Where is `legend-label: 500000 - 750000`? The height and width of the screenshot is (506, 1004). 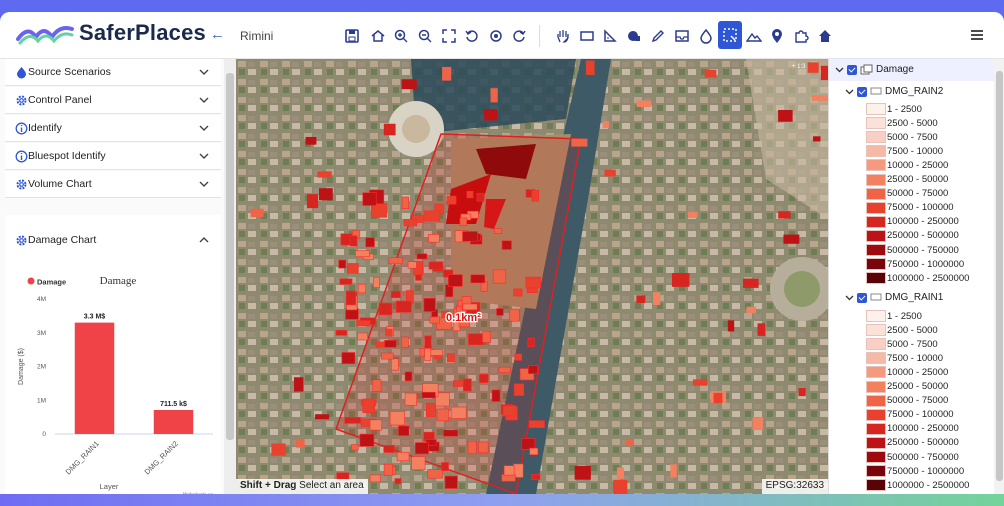
legend-label: 500000 - 750000 is located at coordinates (923, 250).